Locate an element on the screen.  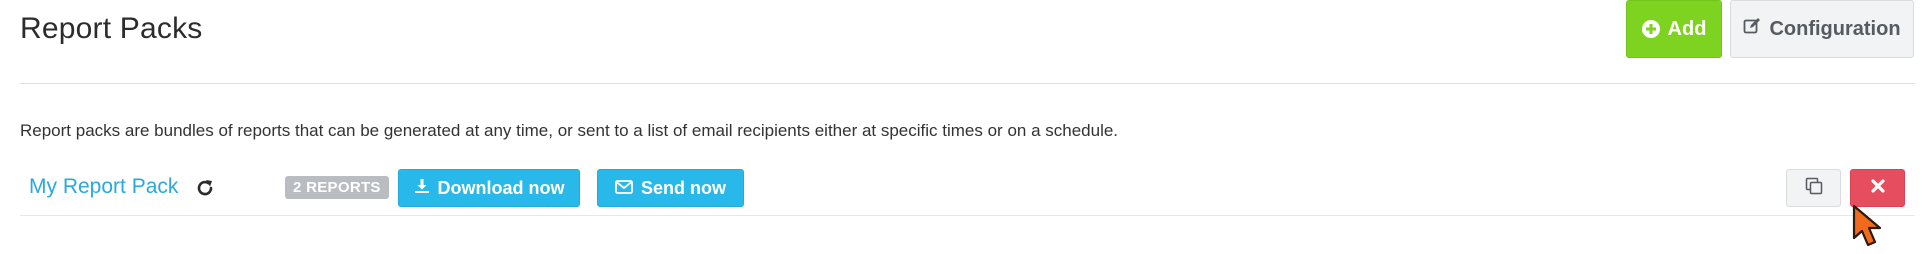
delete-button is located at coordinates (1877, 188).